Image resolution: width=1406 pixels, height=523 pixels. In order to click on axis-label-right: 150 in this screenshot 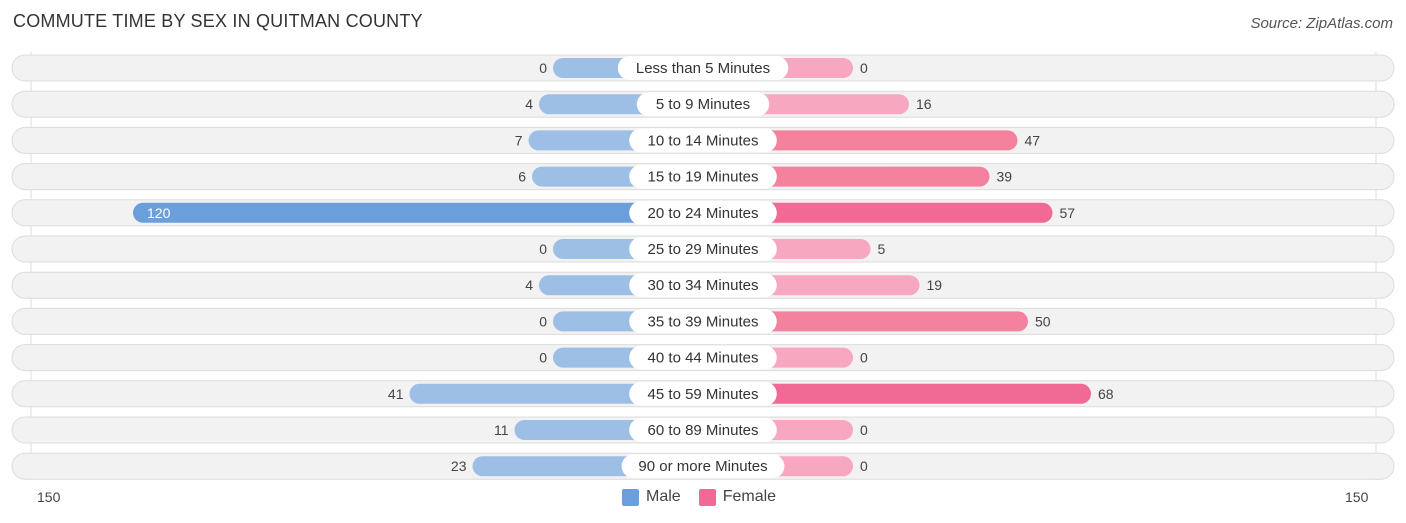, I will do `click(1357, 497)`.